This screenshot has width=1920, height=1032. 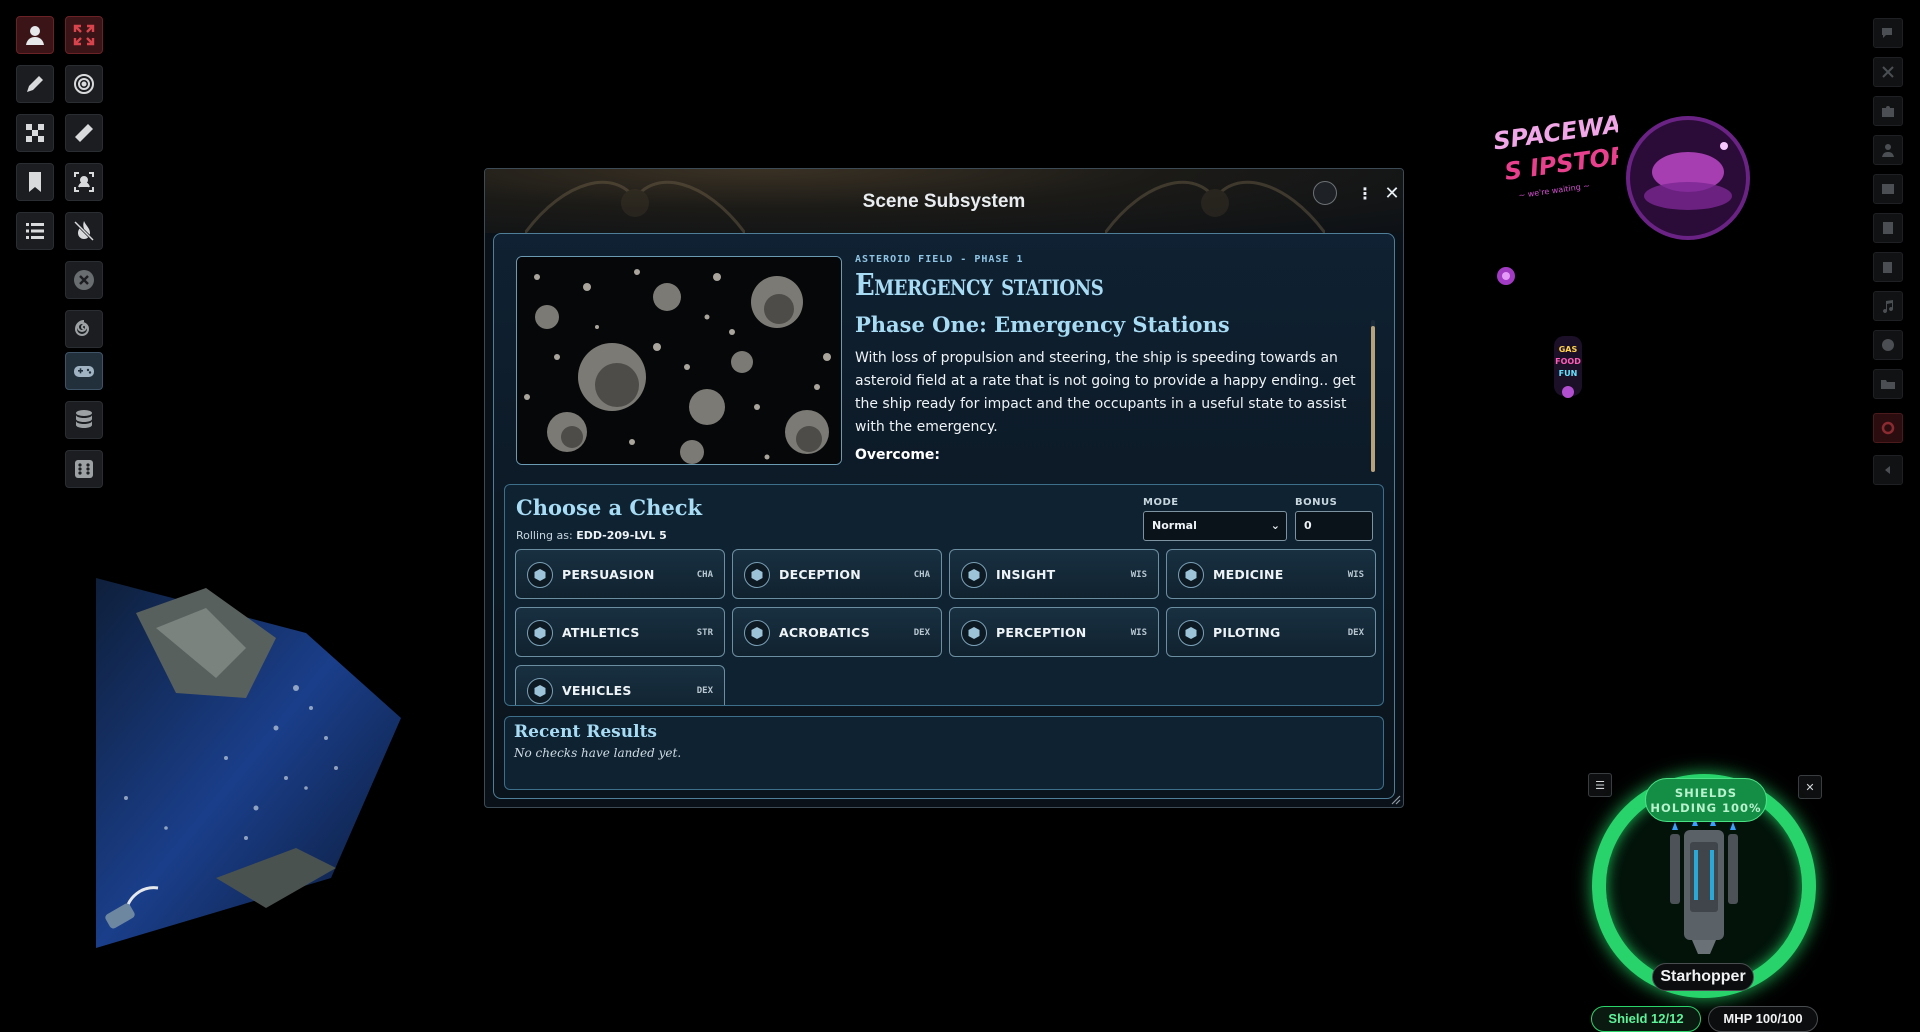 I want to click on gamepad-tool, so click(x=84, y=371).